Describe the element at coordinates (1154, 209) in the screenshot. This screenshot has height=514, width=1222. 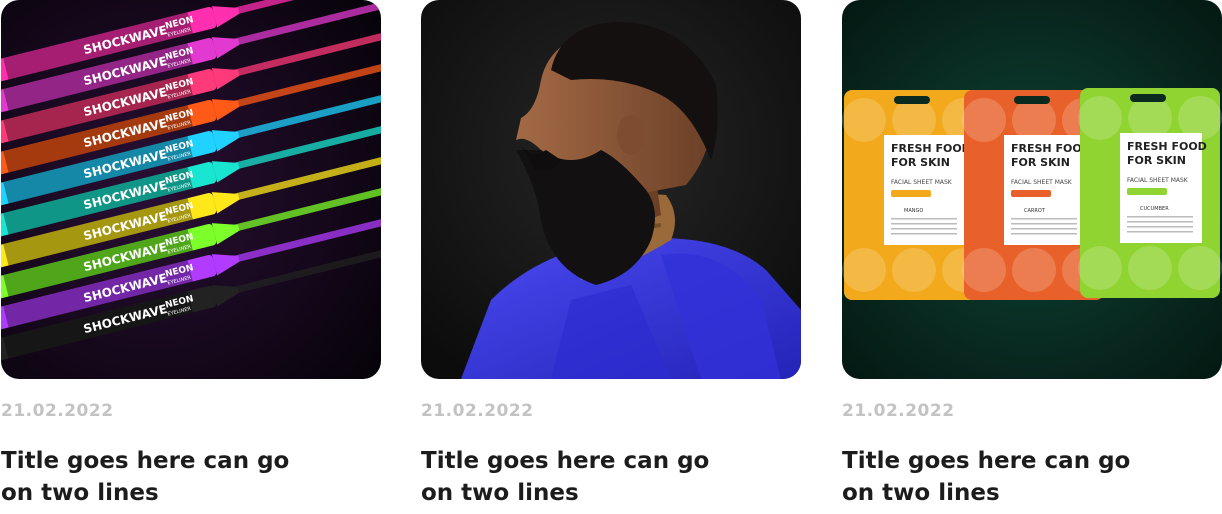
I see `svg-text: CUCUMBER` at that location.